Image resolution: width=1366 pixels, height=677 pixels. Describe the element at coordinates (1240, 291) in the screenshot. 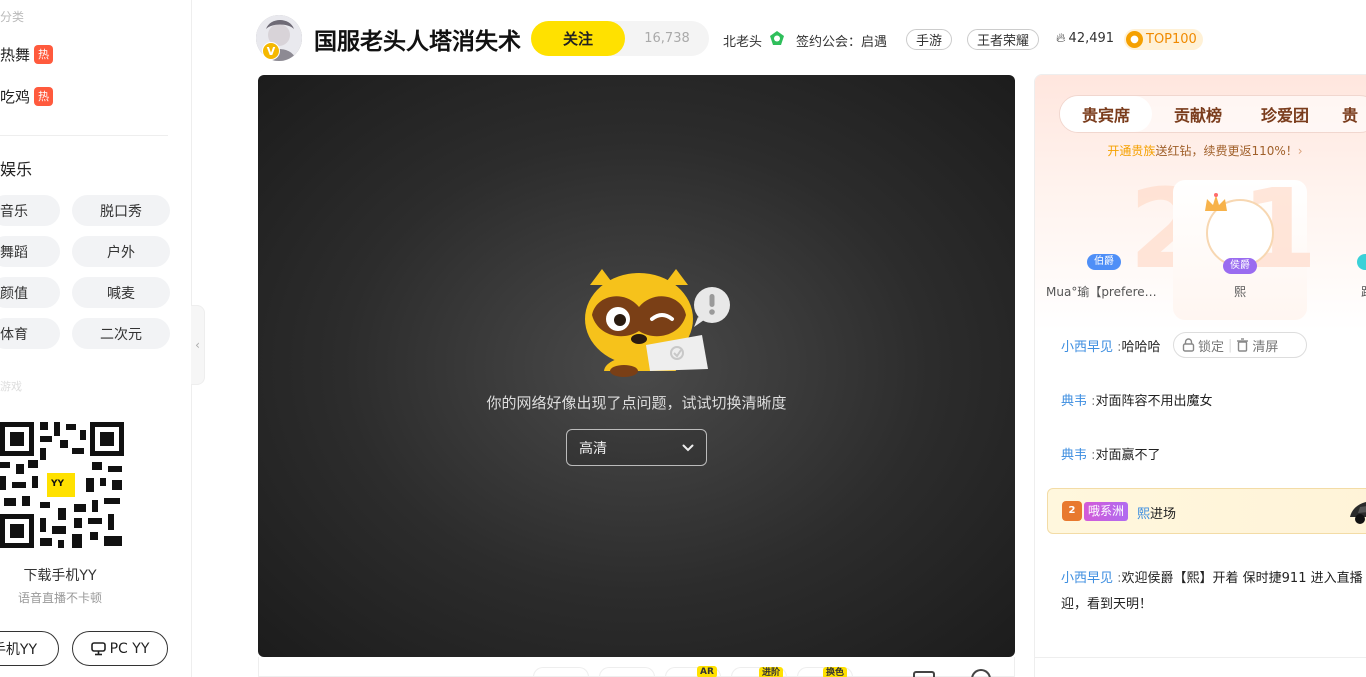

I see `seat-name: 熙` at that location.